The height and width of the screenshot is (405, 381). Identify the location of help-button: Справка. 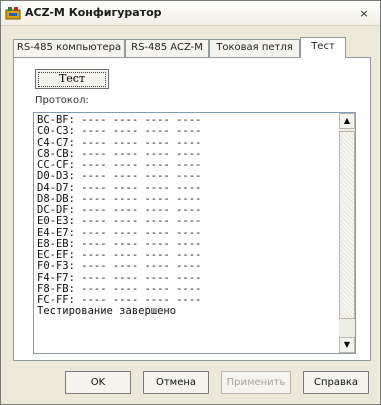
(336, 382).